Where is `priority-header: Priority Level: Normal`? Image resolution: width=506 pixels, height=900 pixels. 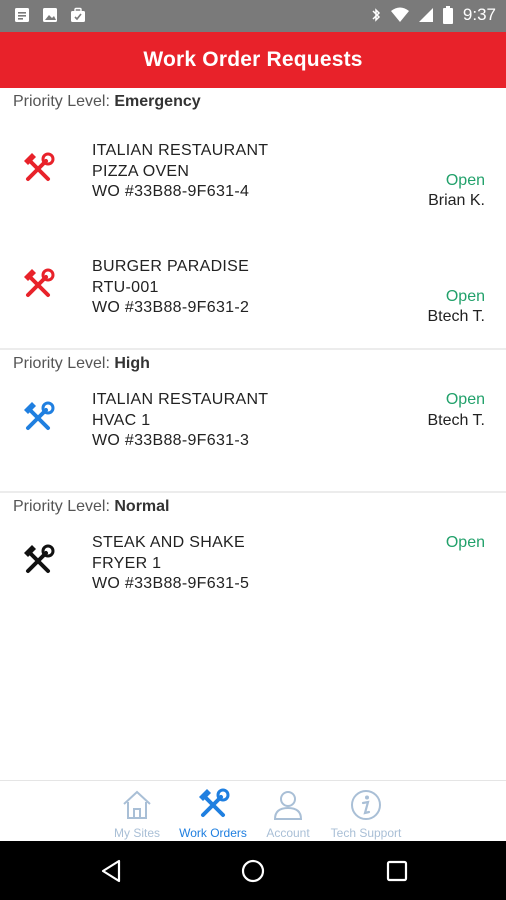
priority-header: Priority Level: Normal is located at coordinates (253, 507).